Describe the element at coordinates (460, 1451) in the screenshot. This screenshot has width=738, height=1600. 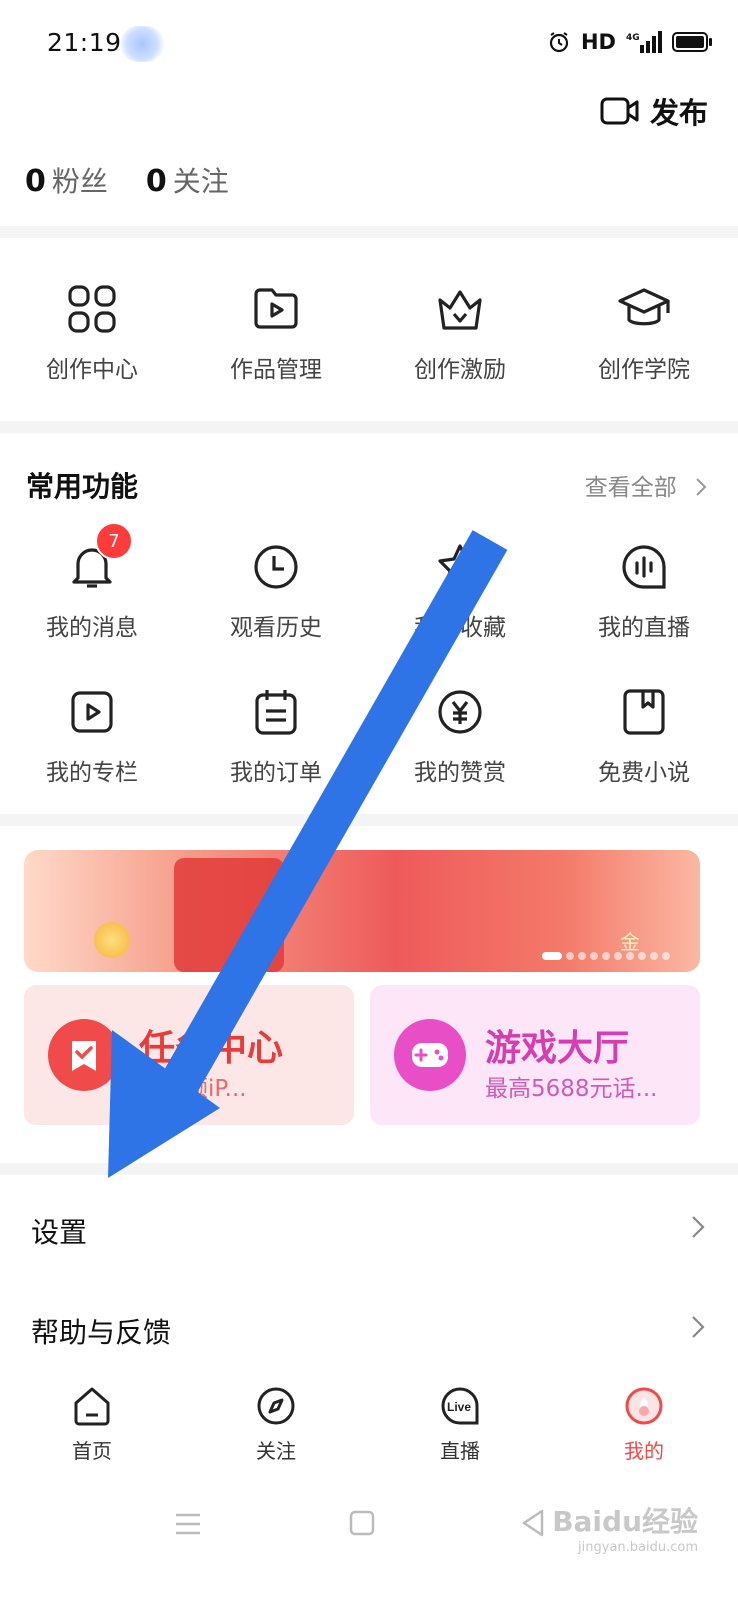
I see `tab-live-label: 直播` at that location.